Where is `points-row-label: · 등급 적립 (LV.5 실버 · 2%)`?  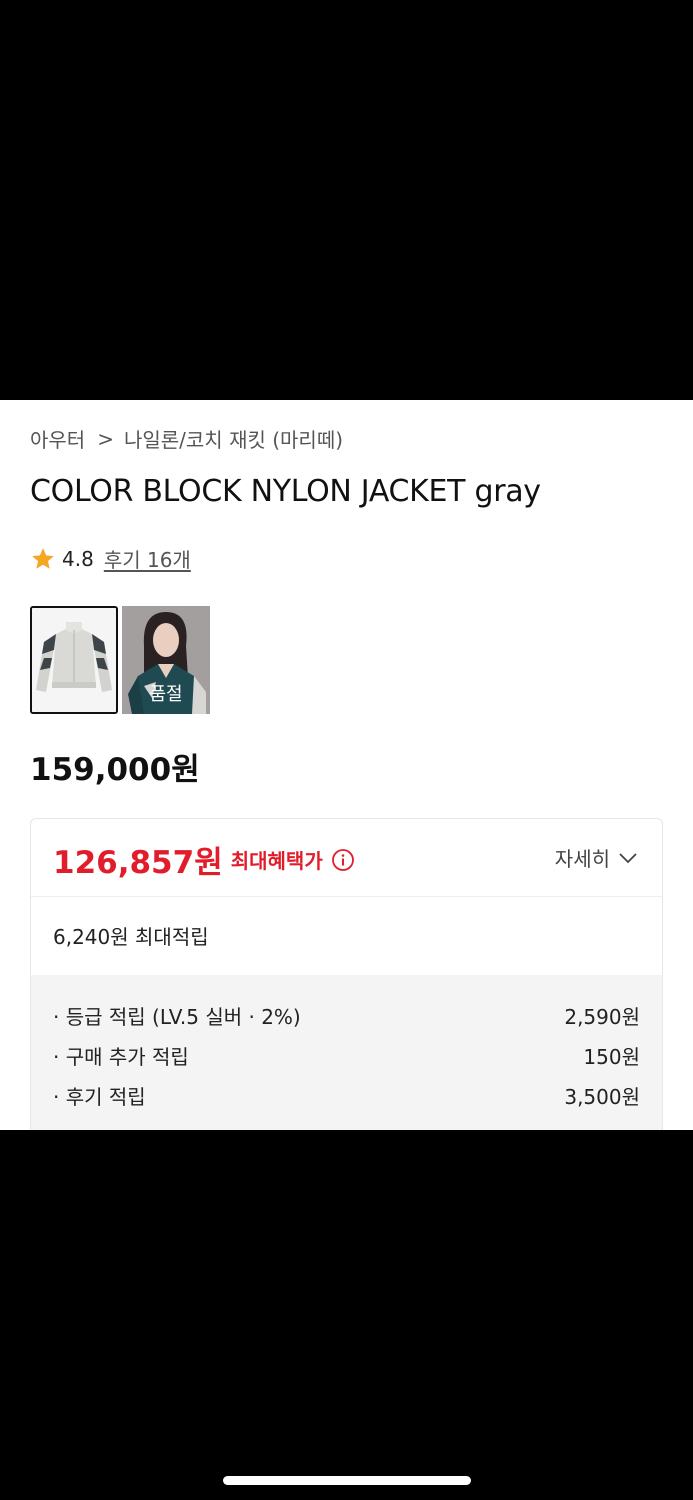
points-row-label: · 등급 적립 (LV.5 실버 · 2%) is located at coordinates (177, 1017).